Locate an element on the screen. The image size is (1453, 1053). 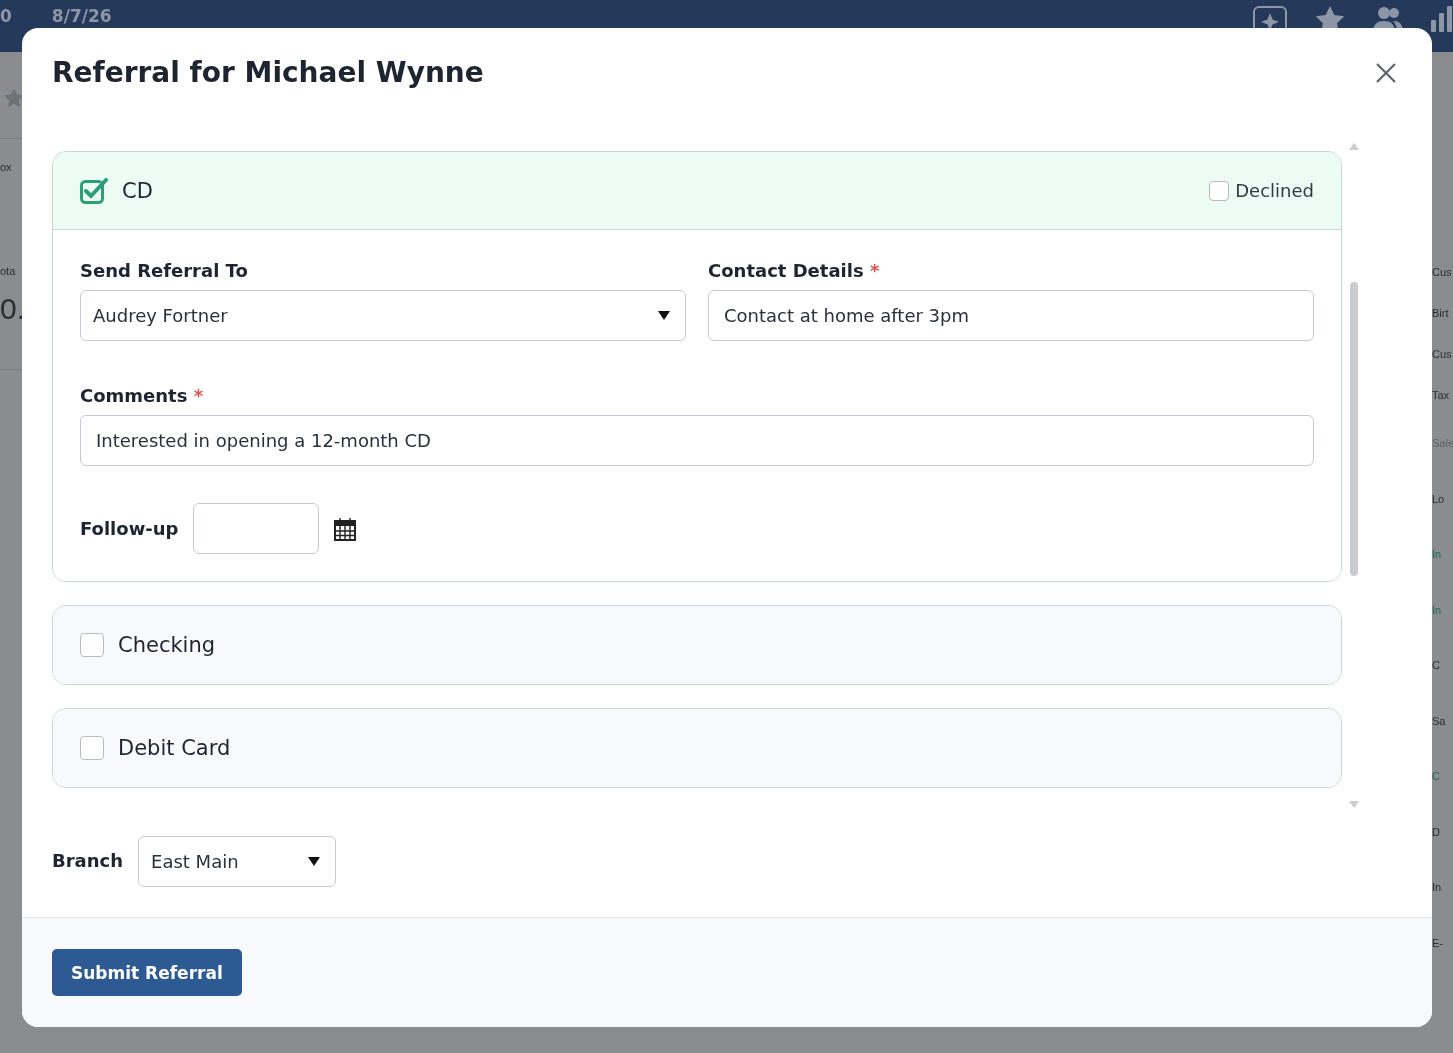
dialog-title: Referral for Michael Wynne is located at coordinates (268, 73).